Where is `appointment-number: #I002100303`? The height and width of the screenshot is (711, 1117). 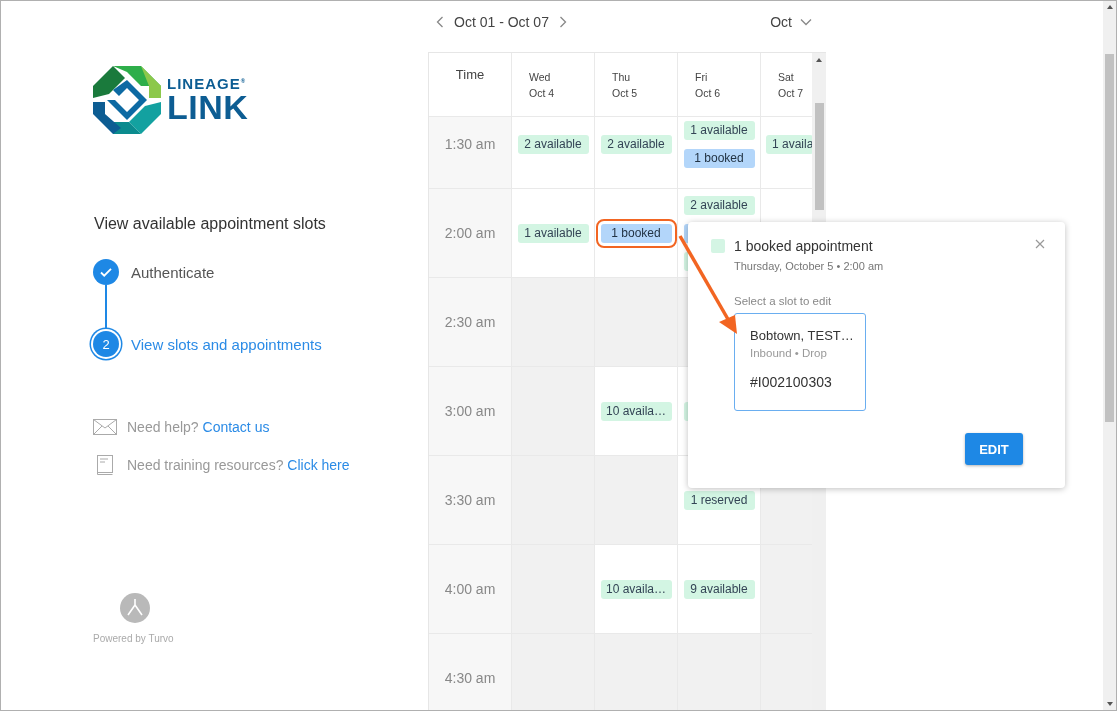 appointment-number: #I002100303 is located at coordinates (791, 382).